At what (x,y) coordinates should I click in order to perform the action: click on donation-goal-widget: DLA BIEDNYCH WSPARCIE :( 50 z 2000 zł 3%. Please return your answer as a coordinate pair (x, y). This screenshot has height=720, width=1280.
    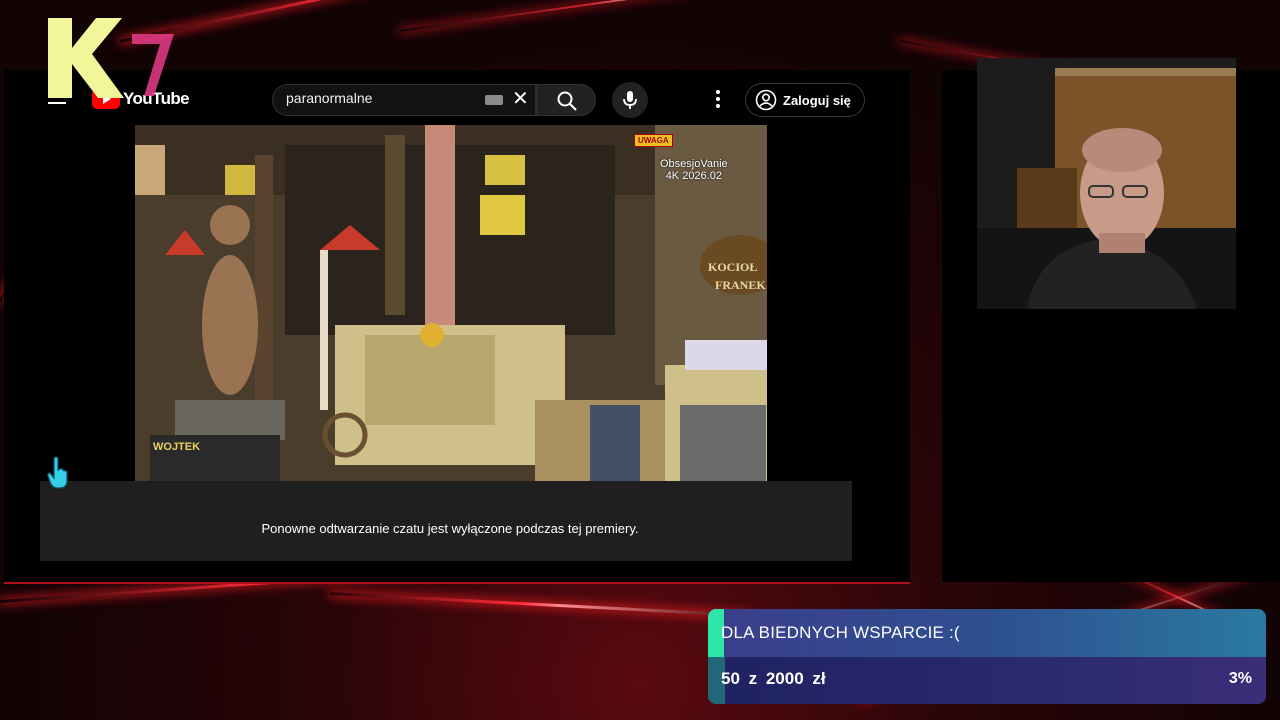
    Looking at the image, I should click on (987, 656).